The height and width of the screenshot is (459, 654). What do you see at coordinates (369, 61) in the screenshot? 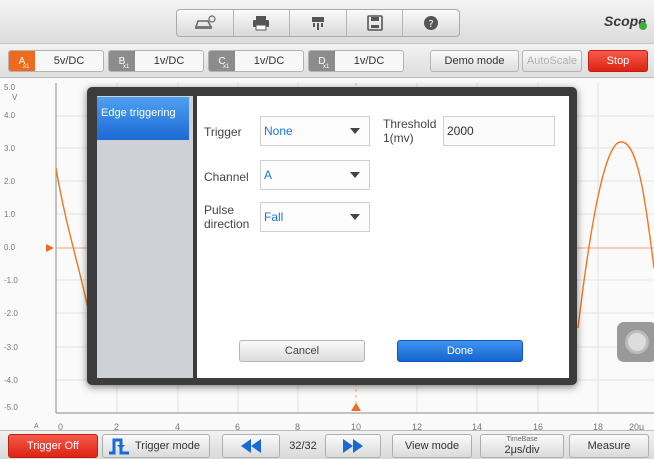
I see `channel-d-scale: 1v/DC` at bounding box center [369, 61].